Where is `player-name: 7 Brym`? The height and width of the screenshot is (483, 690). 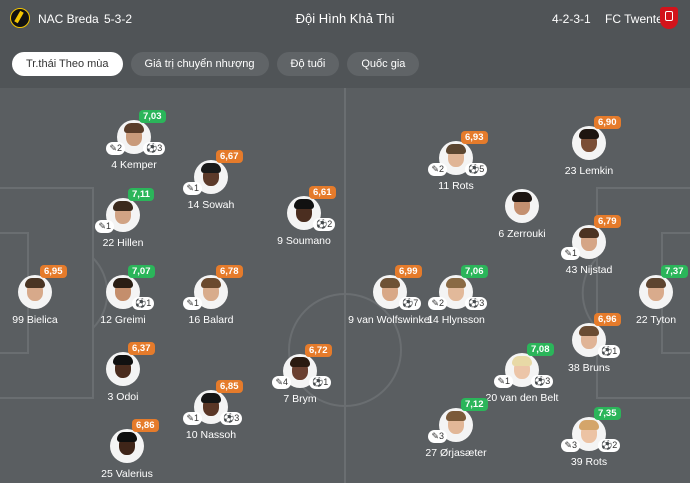
player-name: 7 Brym is located at coordinates (300, 399).